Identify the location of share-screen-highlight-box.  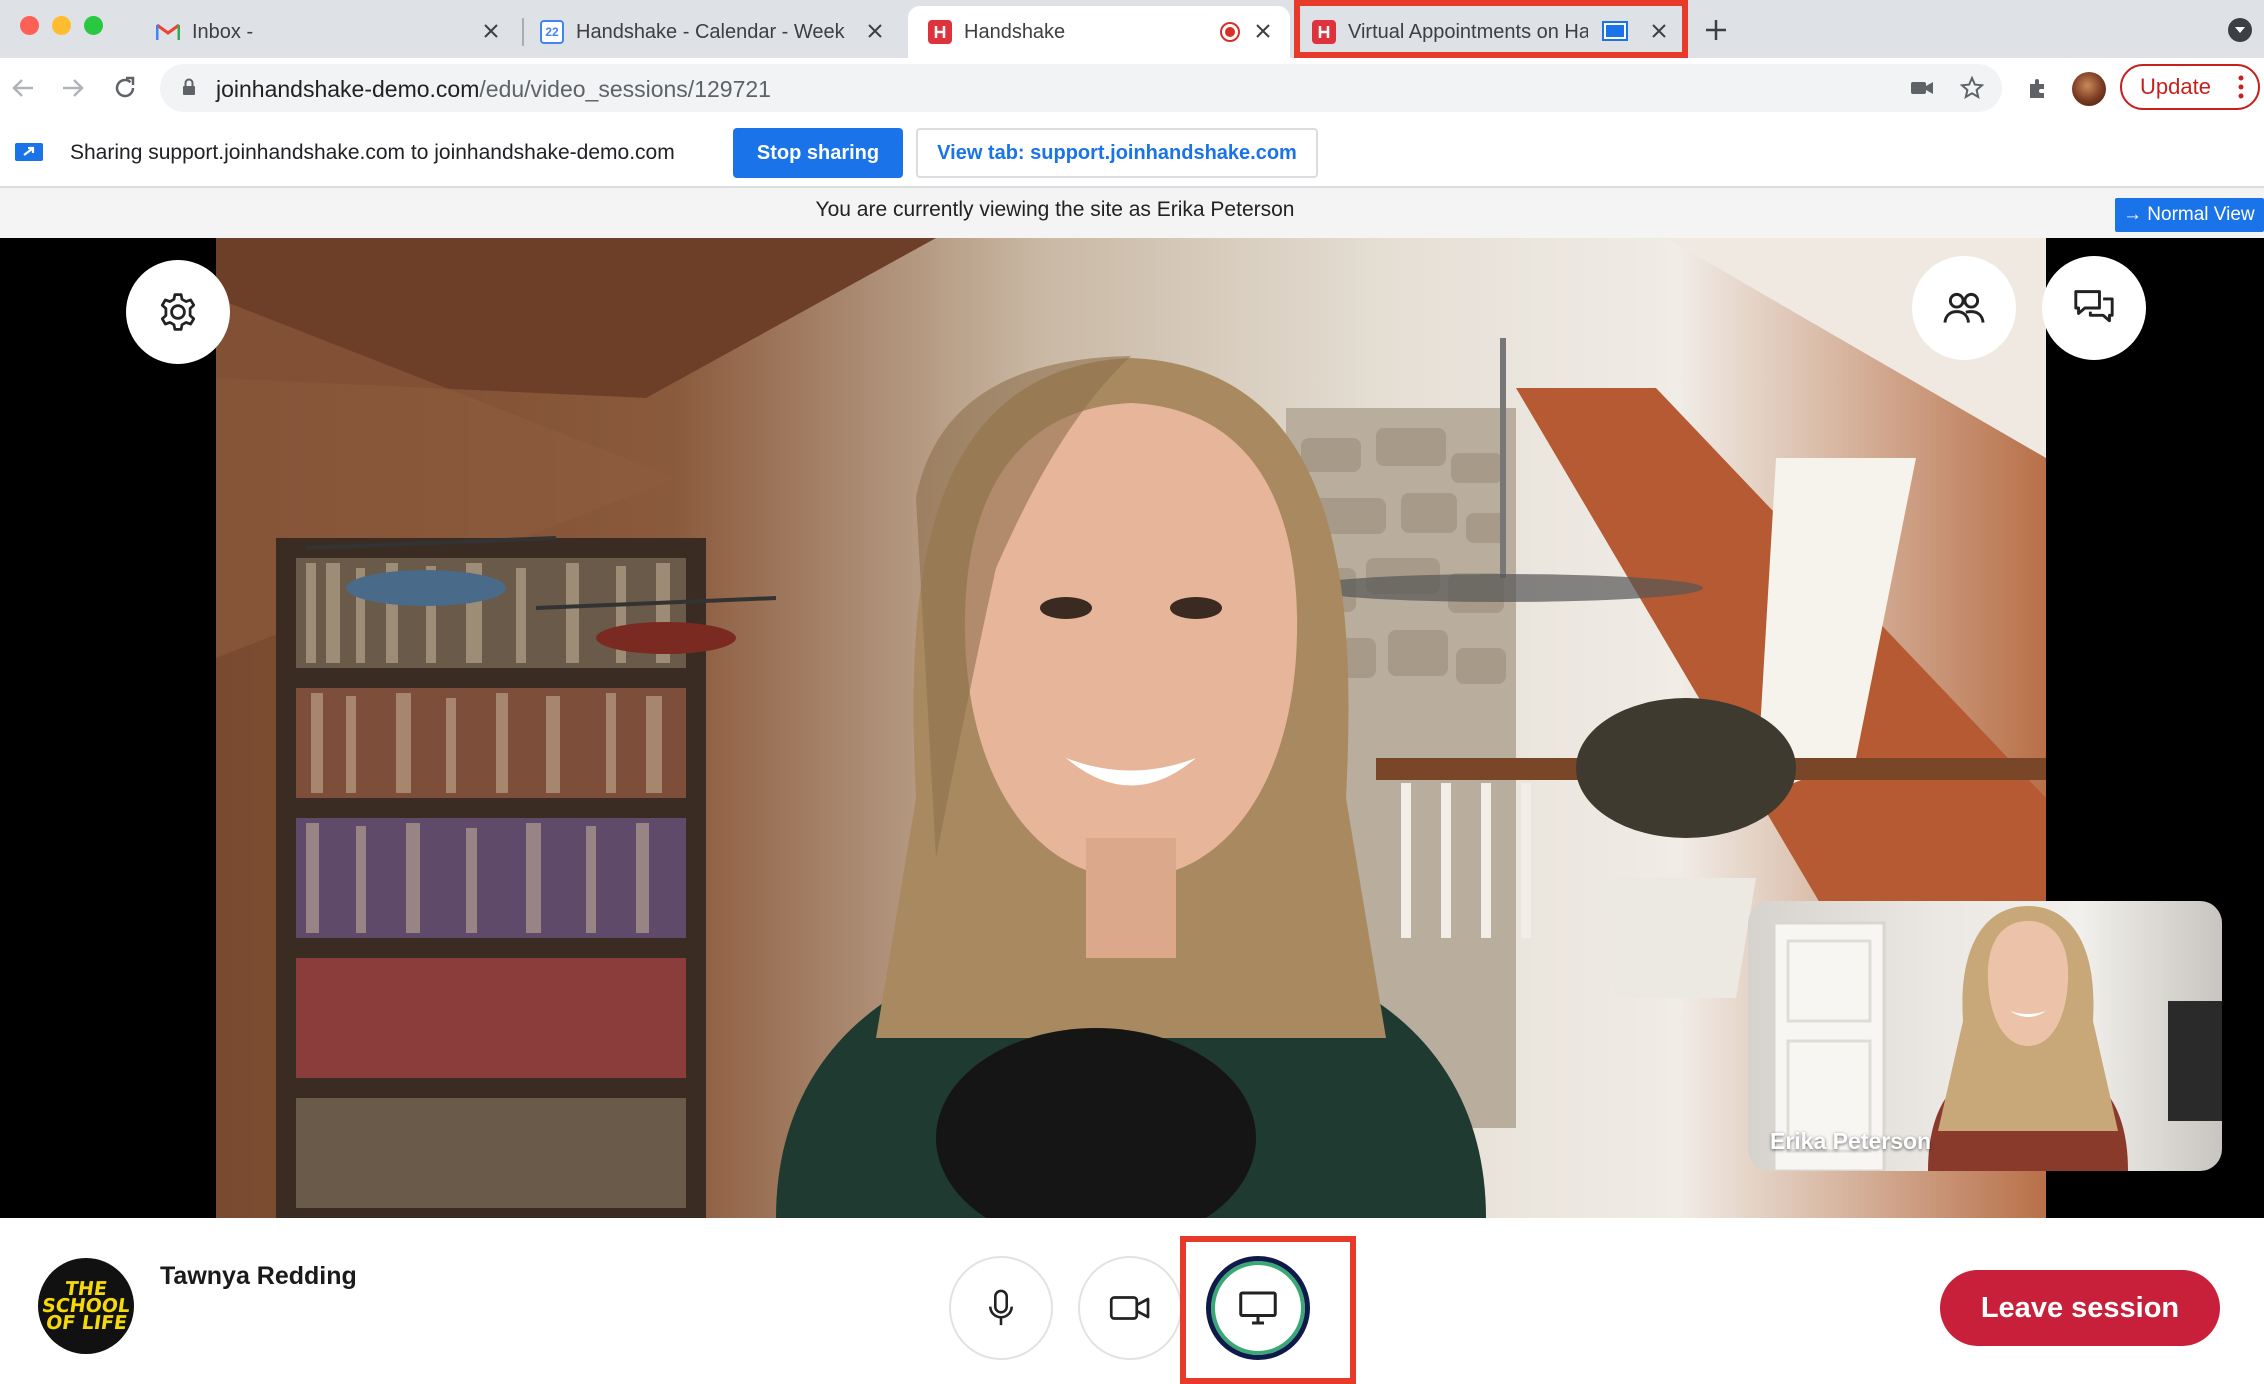
(1268, 1310).